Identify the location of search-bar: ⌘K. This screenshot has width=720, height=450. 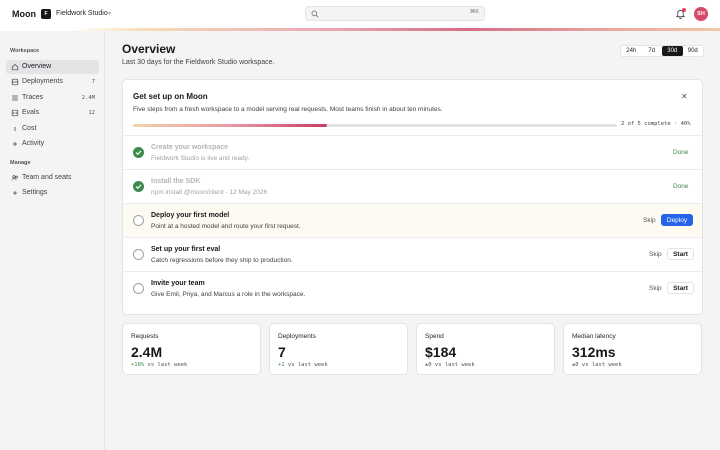
(395, 13).